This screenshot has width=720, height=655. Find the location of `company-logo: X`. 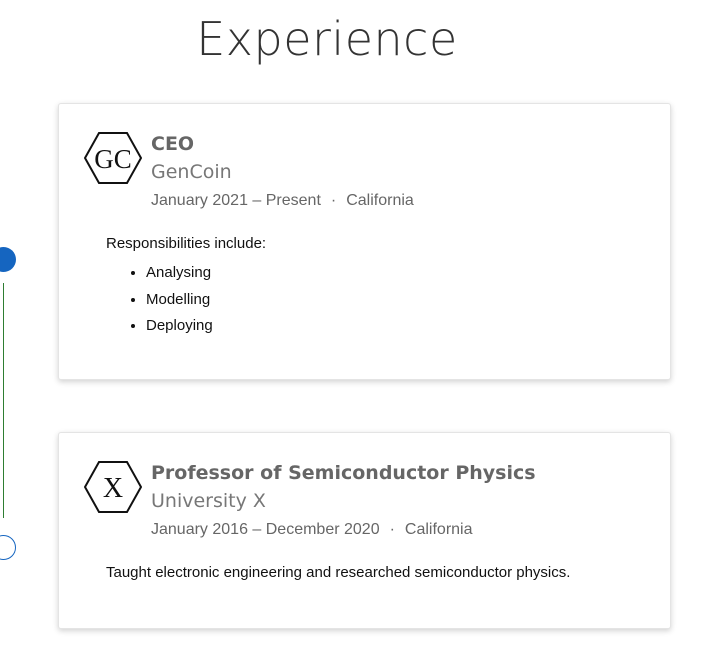

company-logo: X is located at coordinates (113, 487).